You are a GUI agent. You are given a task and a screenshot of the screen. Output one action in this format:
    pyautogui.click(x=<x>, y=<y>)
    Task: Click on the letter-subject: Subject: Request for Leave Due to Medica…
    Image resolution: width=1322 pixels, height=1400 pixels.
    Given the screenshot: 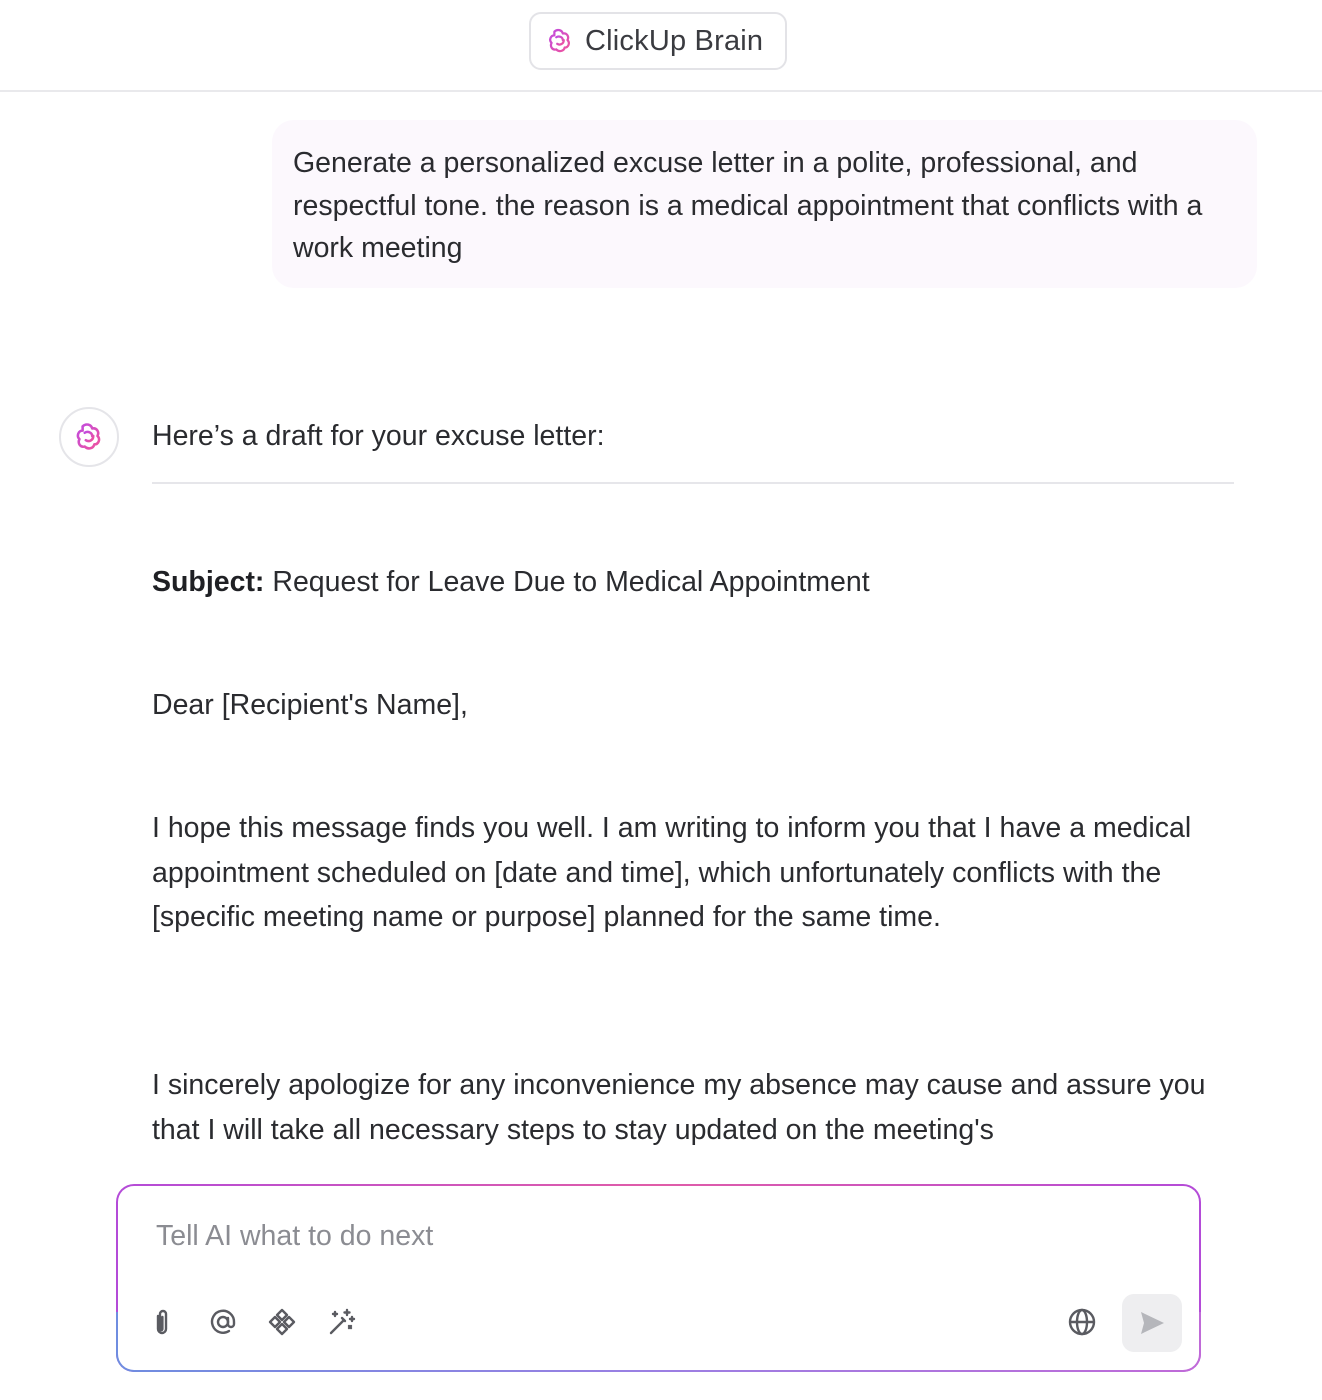 What is the action you would take?
    pyautogui.click(x=697, y=582)
    